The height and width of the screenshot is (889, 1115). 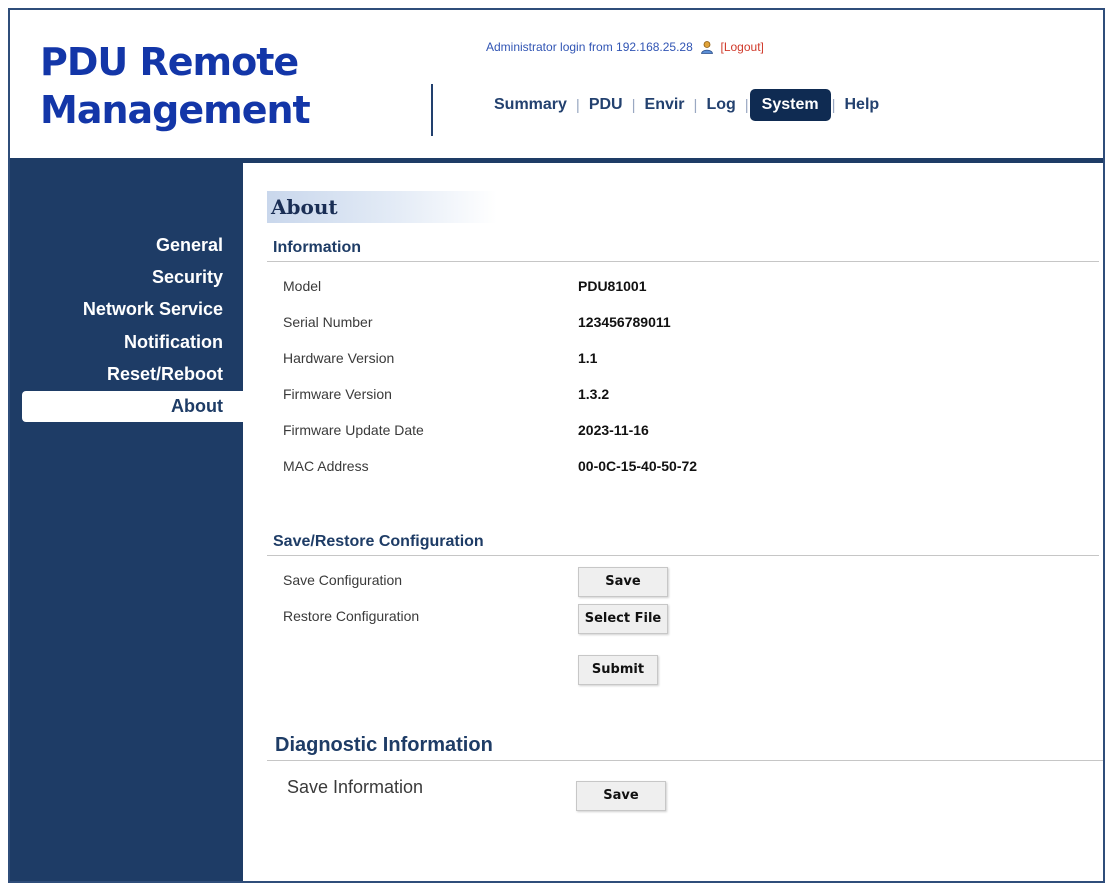 I want to click on config-heading: Save/Restore Configuration, so click(x=378, y=541).